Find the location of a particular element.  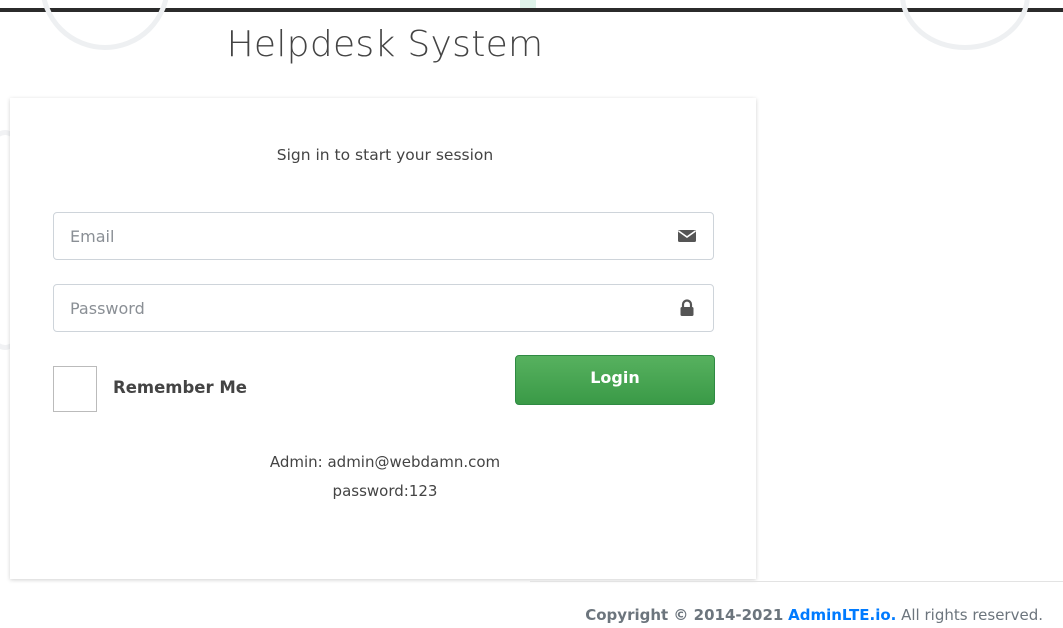

email-input-group is located at coordinates (383, 236).